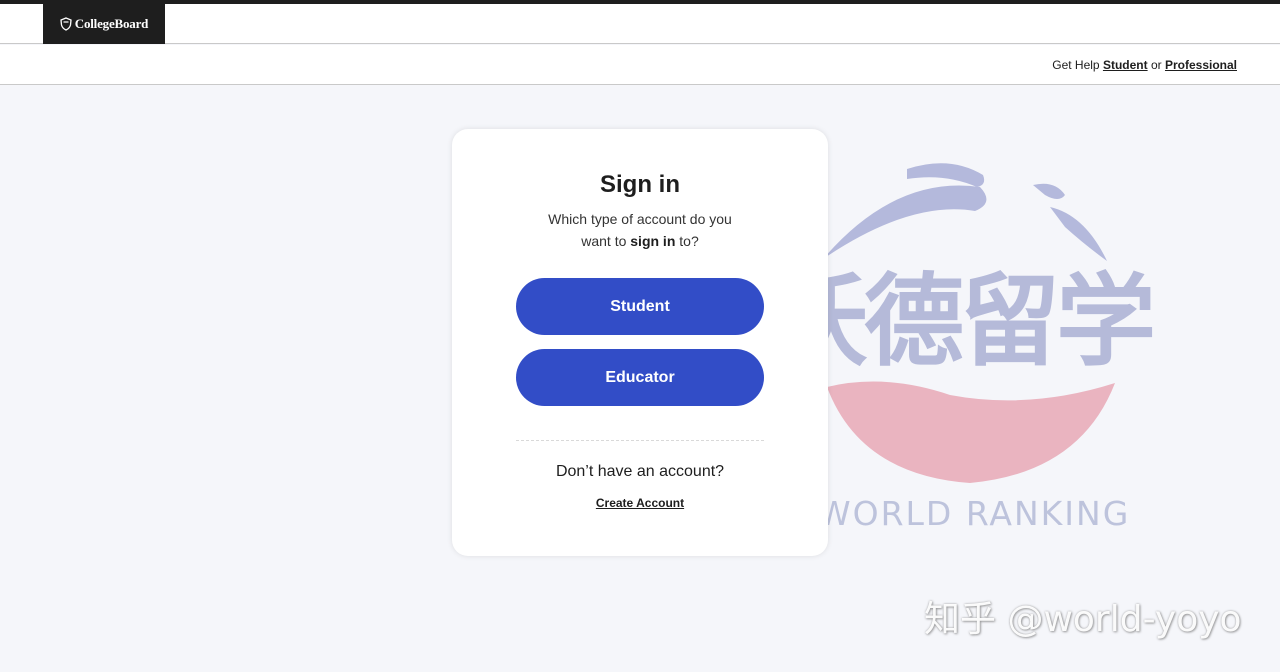 This screenshot has width=1280, height=672. Describe the element at coordinates (974, 513) in the screenshot. I see `watermark-english-name: WORLD RANKING` at that location.